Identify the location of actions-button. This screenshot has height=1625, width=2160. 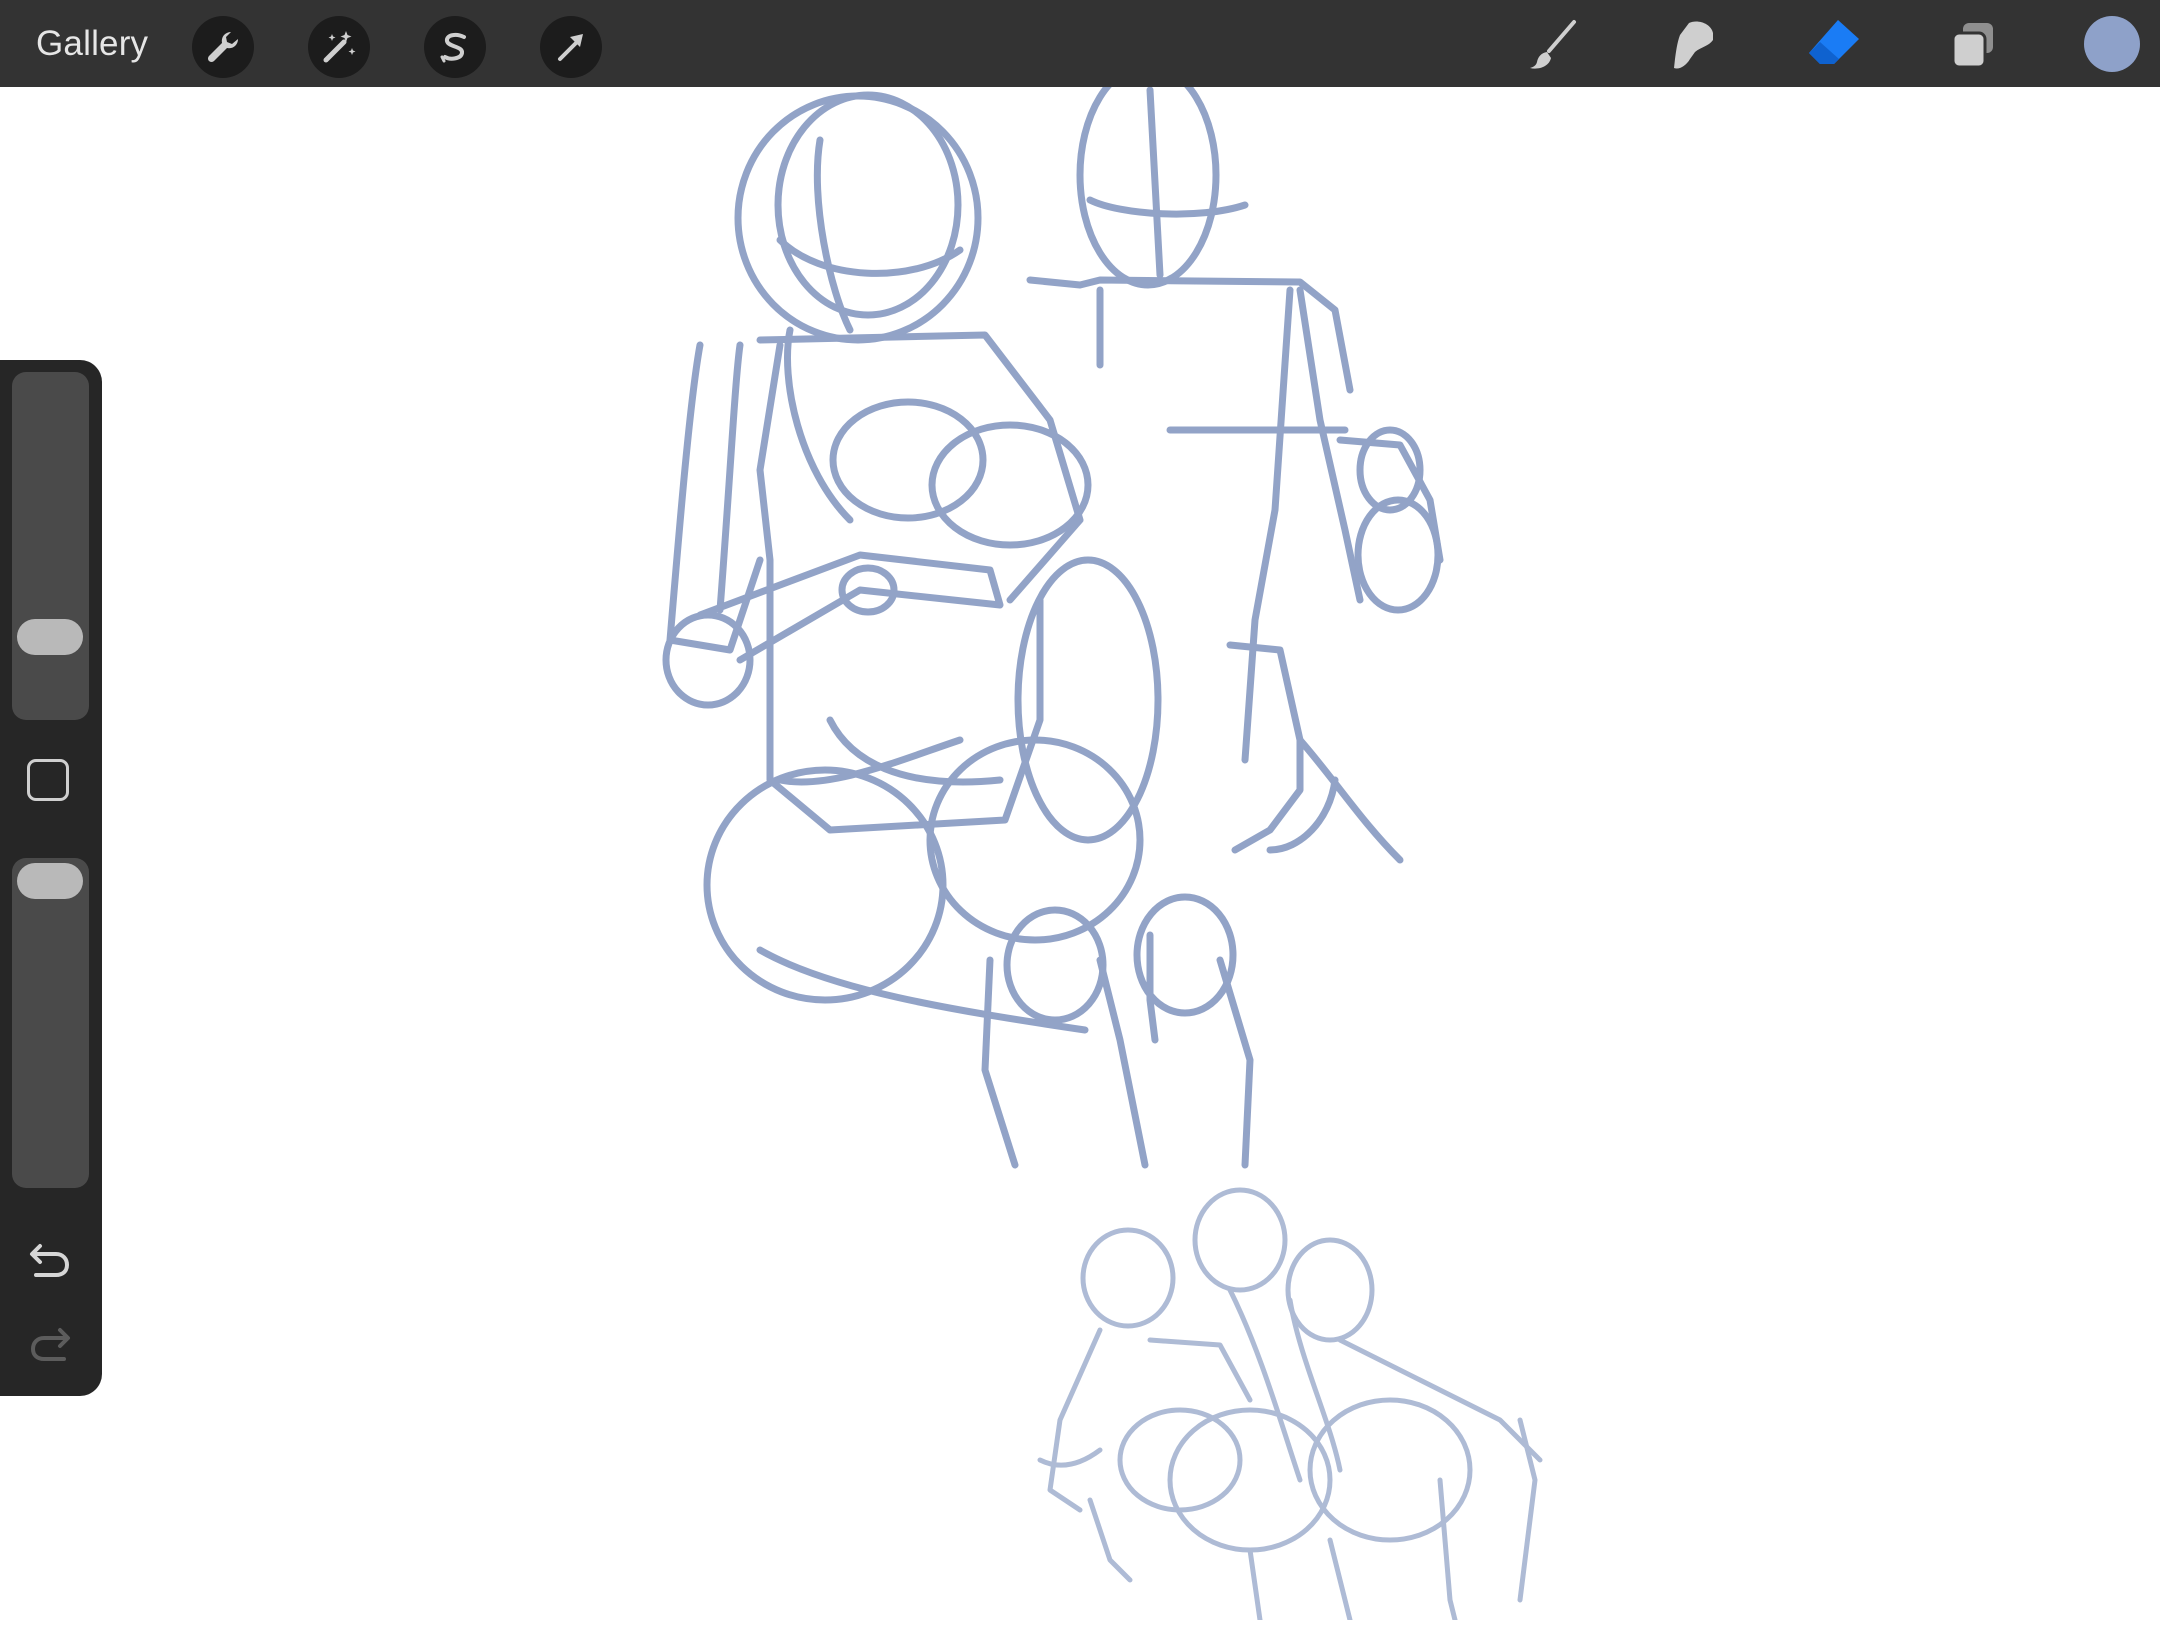
(223, 47).